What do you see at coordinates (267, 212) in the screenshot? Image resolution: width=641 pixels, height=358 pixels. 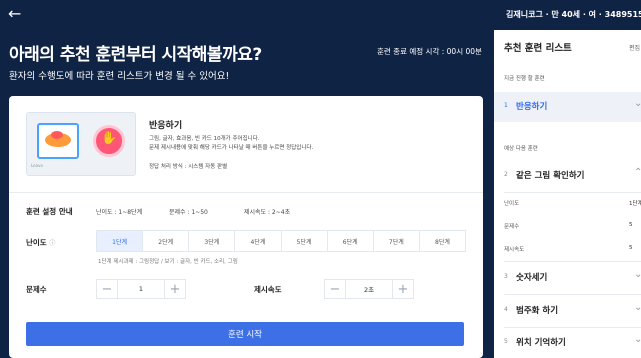 I see `guide-speed: 제시속도 : 2~4초` at bounding box center [267, 212].